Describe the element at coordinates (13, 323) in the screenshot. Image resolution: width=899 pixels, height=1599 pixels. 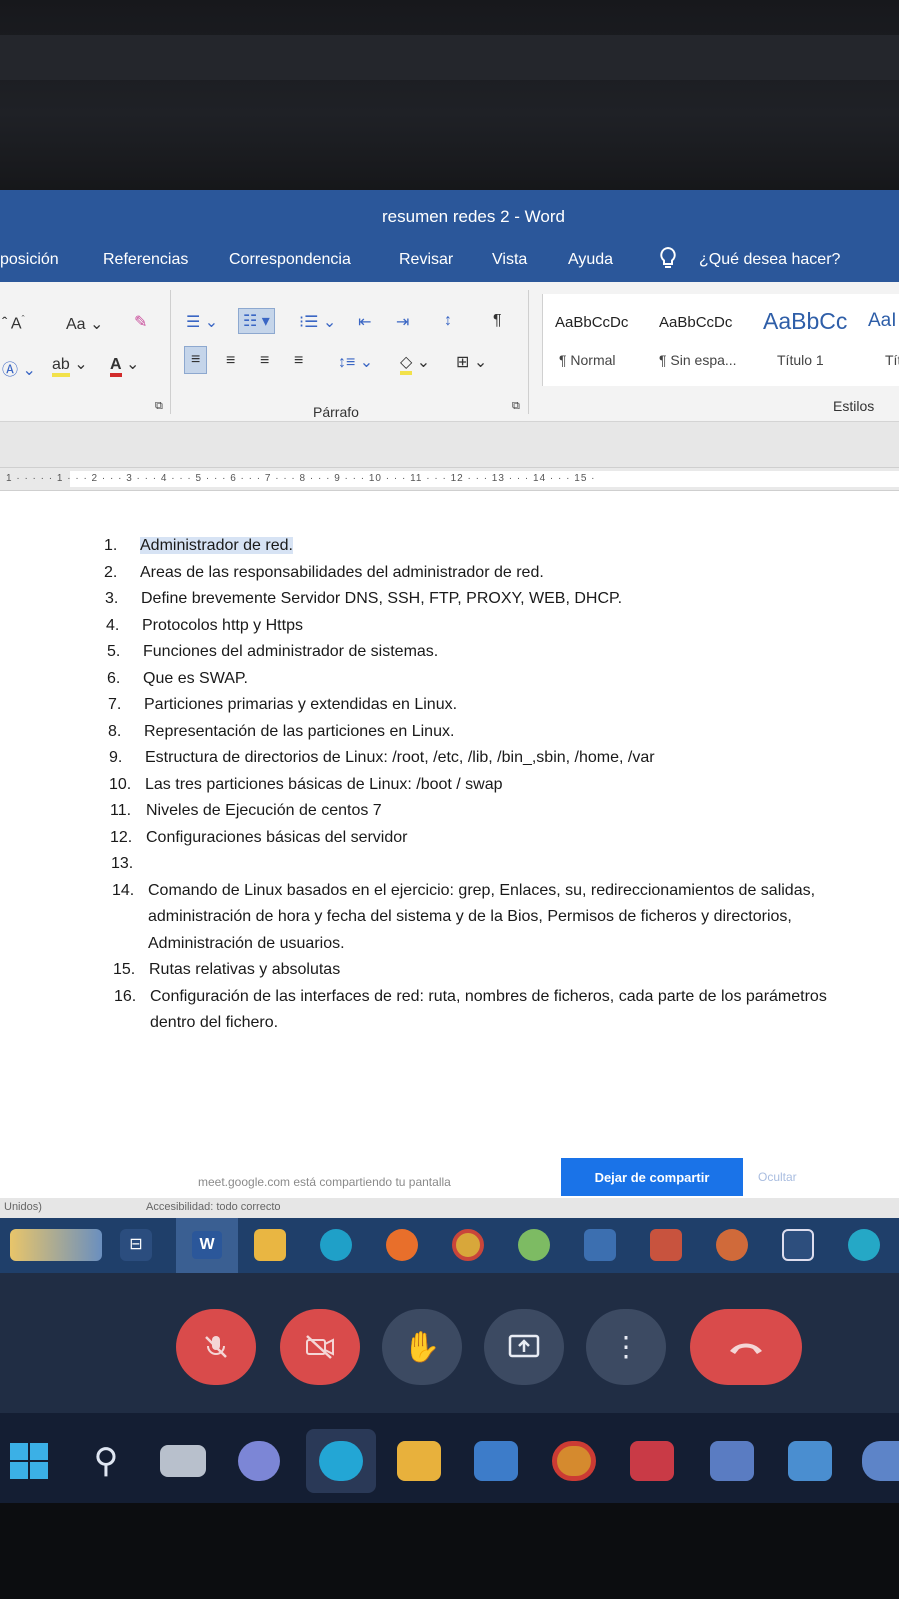
I see `grow-font-icon: ˆ Aˆ` at that location.